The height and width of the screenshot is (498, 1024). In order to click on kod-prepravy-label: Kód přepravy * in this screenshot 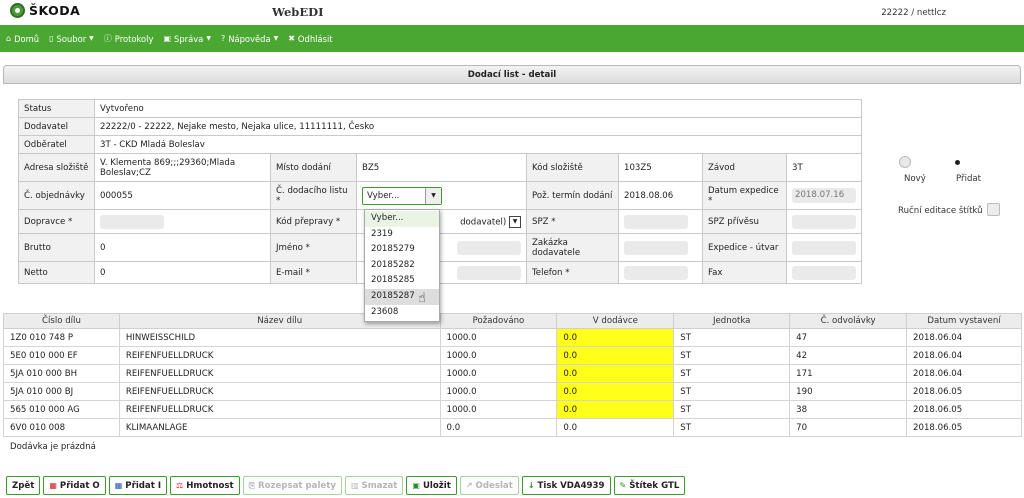, I will do `click(313, 221)`.